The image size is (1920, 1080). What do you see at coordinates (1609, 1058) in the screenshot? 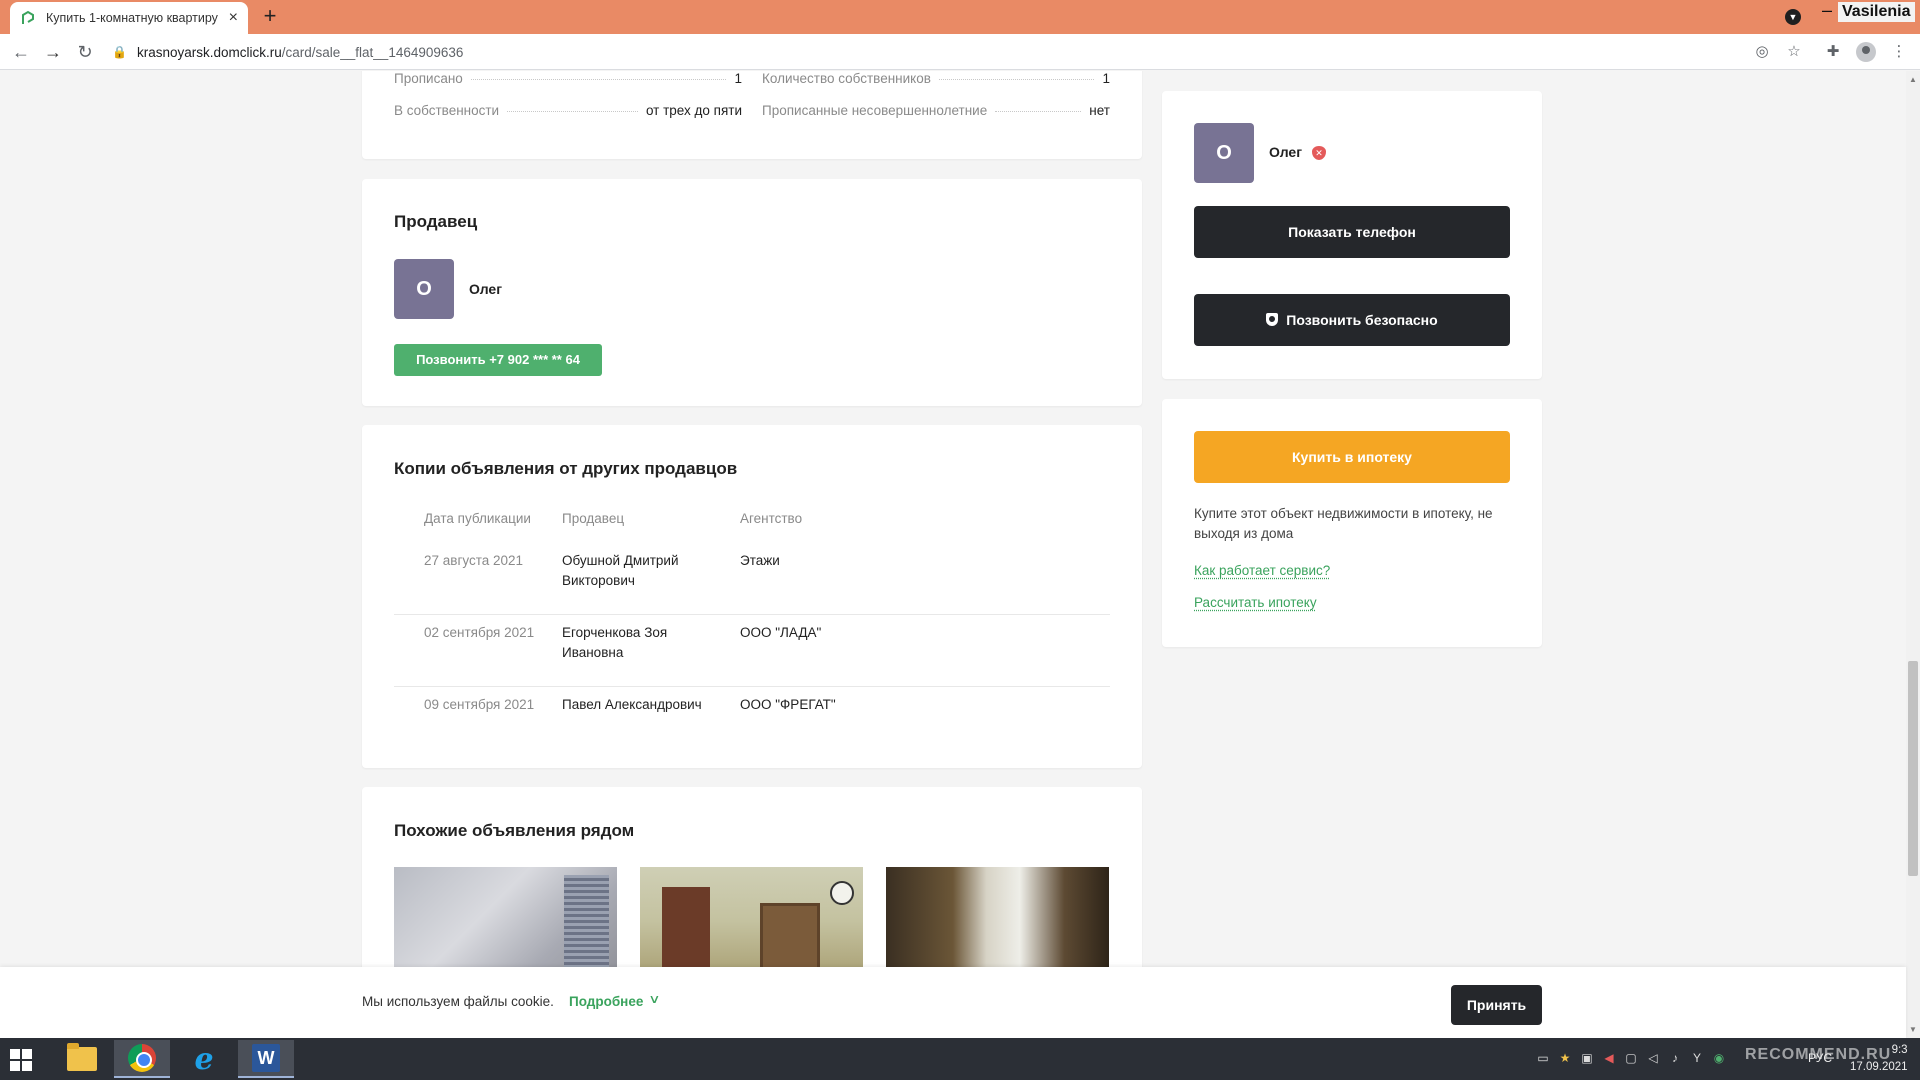
I see `tray-flag-icon: ◀` at bounding box center [1609, 1058].